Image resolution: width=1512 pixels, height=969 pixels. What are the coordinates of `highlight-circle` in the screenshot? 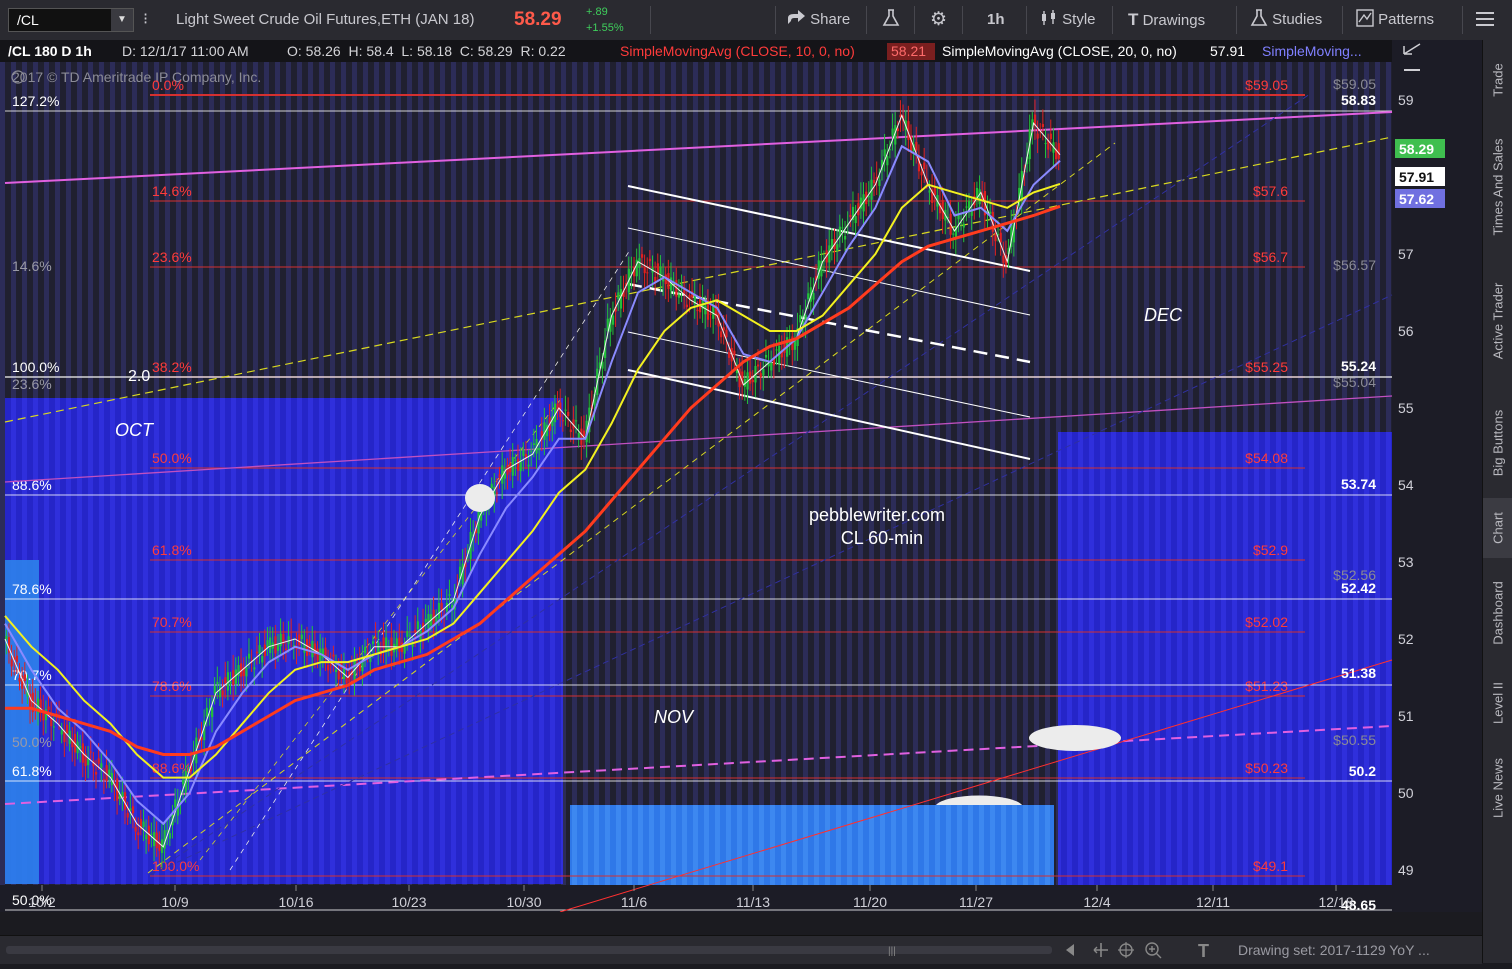 It's located at (480, 498).